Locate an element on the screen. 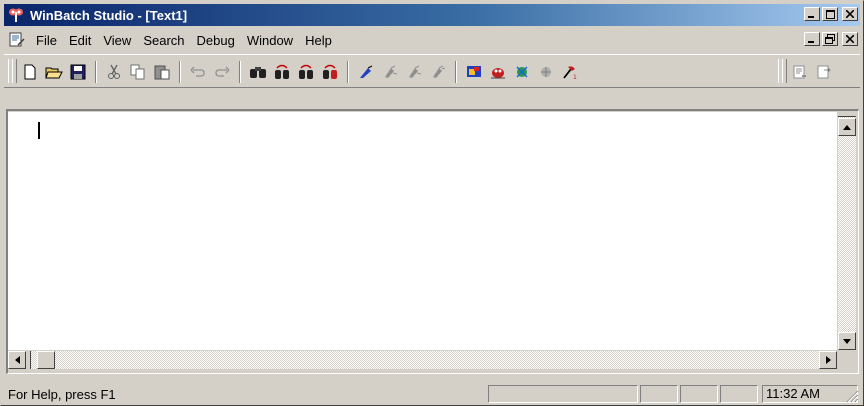  copy-icon is located at coordinates (138, 72).